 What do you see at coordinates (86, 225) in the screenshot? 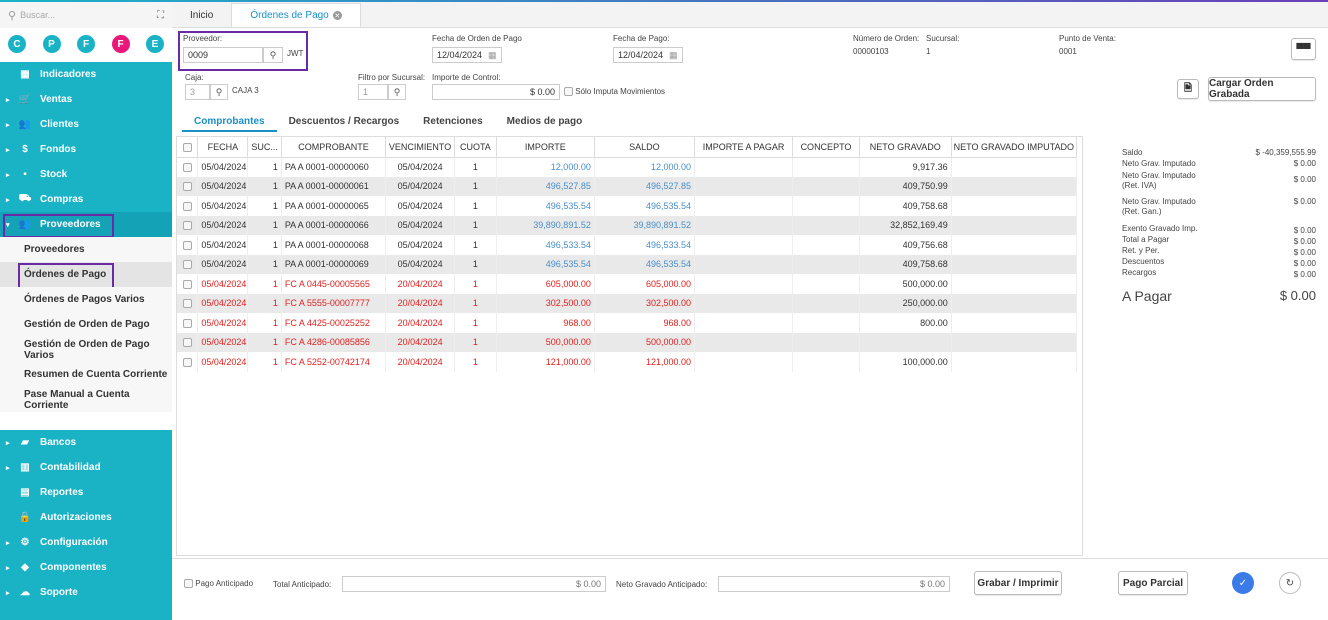
I see `sidebar-item-proveedores: ▾ 👥 Proveedores` at bounding box center [86, 225].